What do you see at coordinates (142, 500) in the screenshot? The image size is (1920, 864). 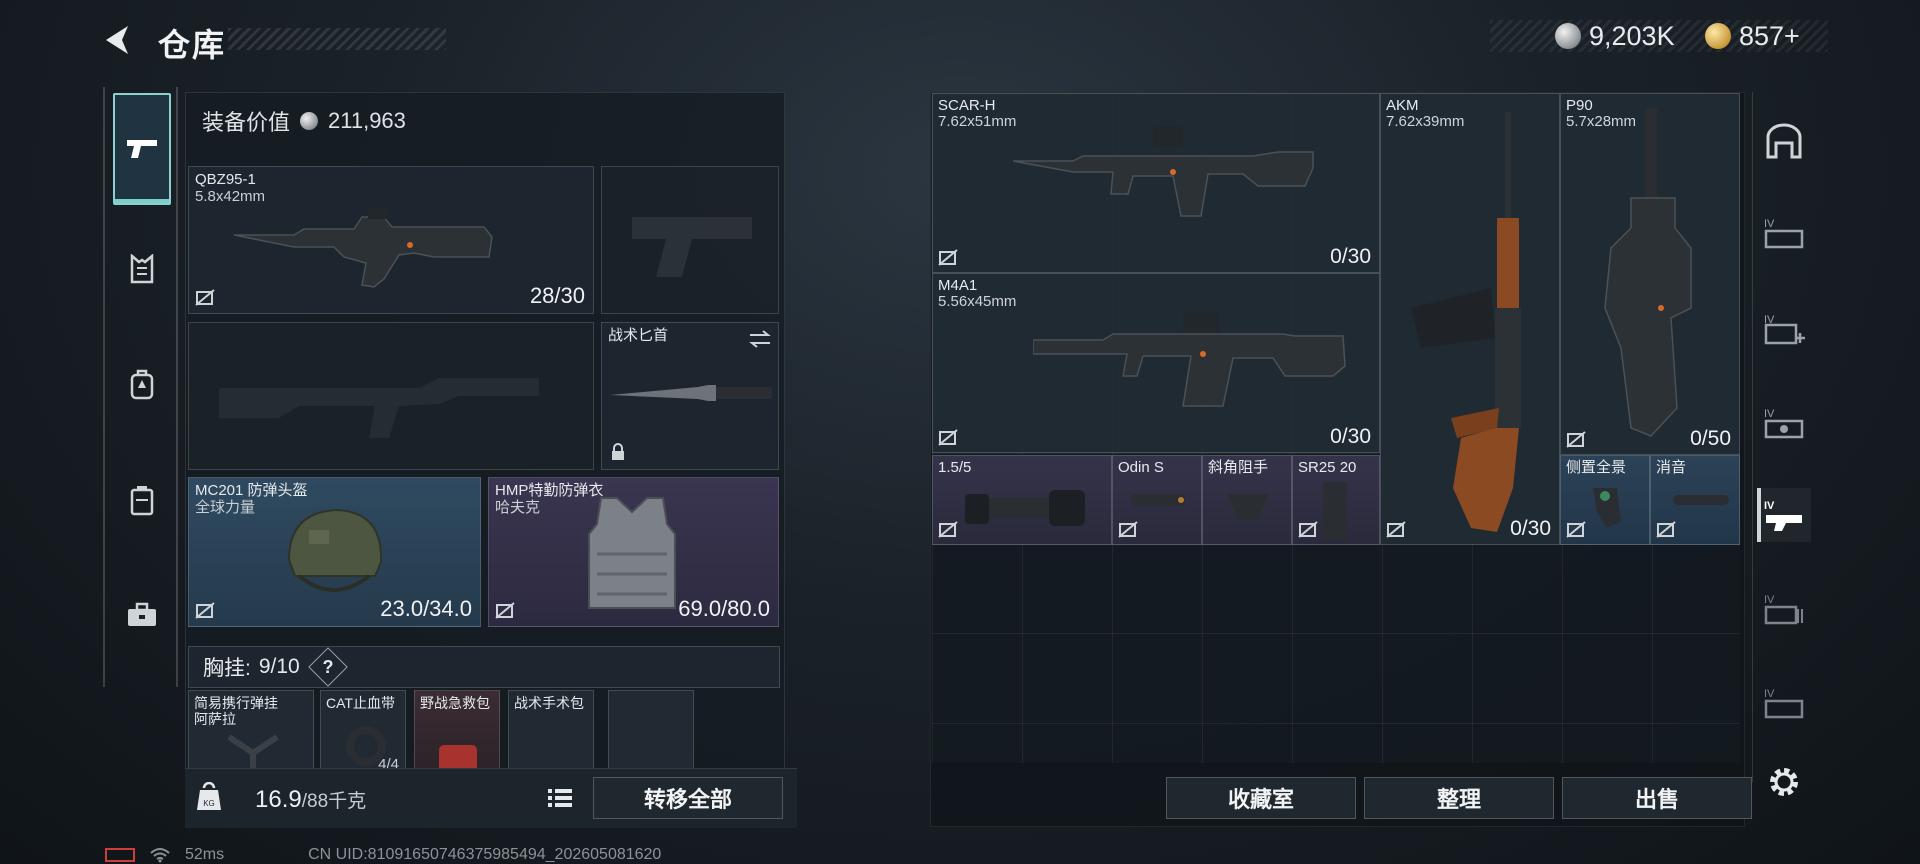 I see `tab-container` at bounding box center [142, 500].